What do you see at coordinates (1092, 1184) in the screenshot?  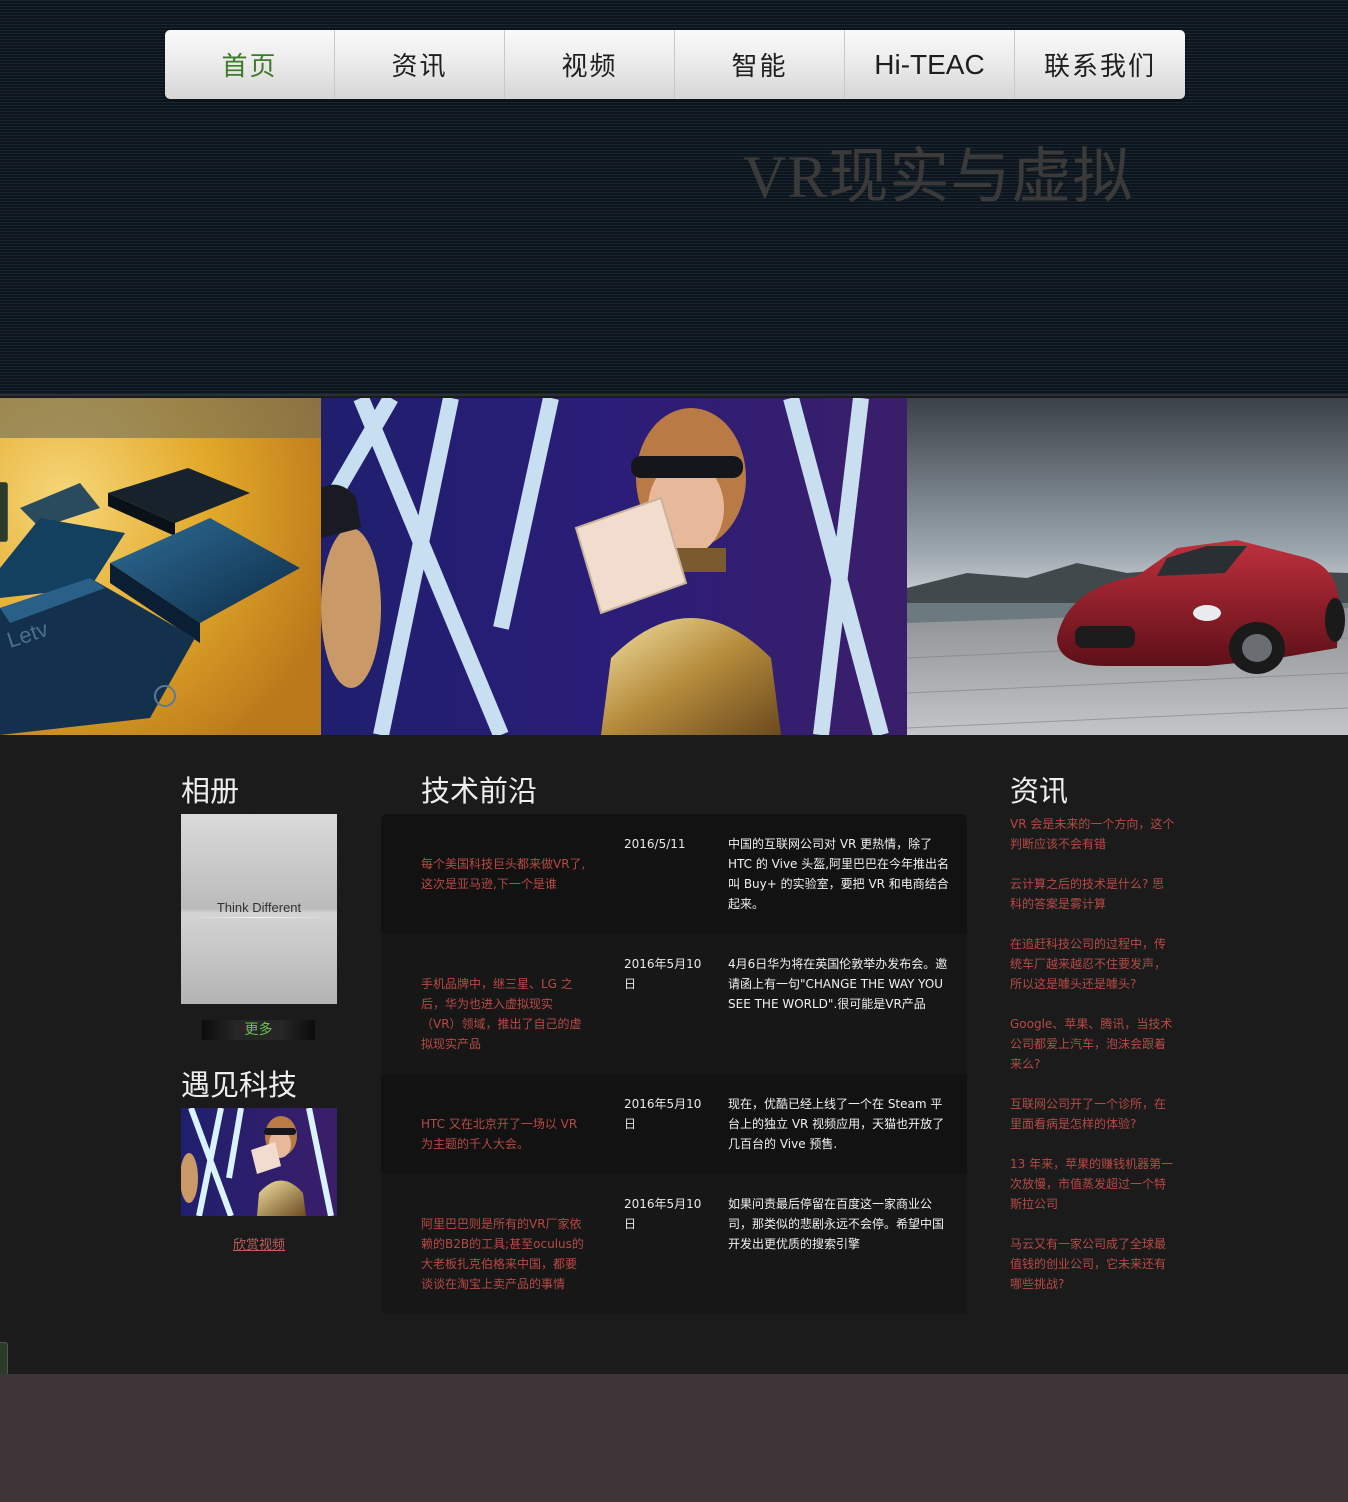 I see `news-item: 13 年来，苹果的赚钱机器第一次放慢，市值蒸发超过一个特斯拉公司` at bounding box center [1092, 1184].